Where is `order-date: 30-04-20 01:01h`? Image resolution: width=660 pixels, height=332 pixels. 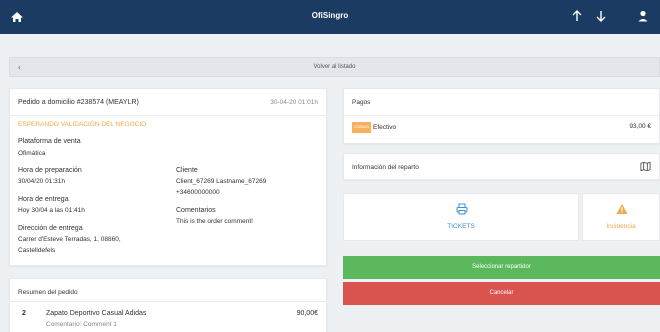 order-date: 30-04-20 01:01h is located at coordinates (294, 102).